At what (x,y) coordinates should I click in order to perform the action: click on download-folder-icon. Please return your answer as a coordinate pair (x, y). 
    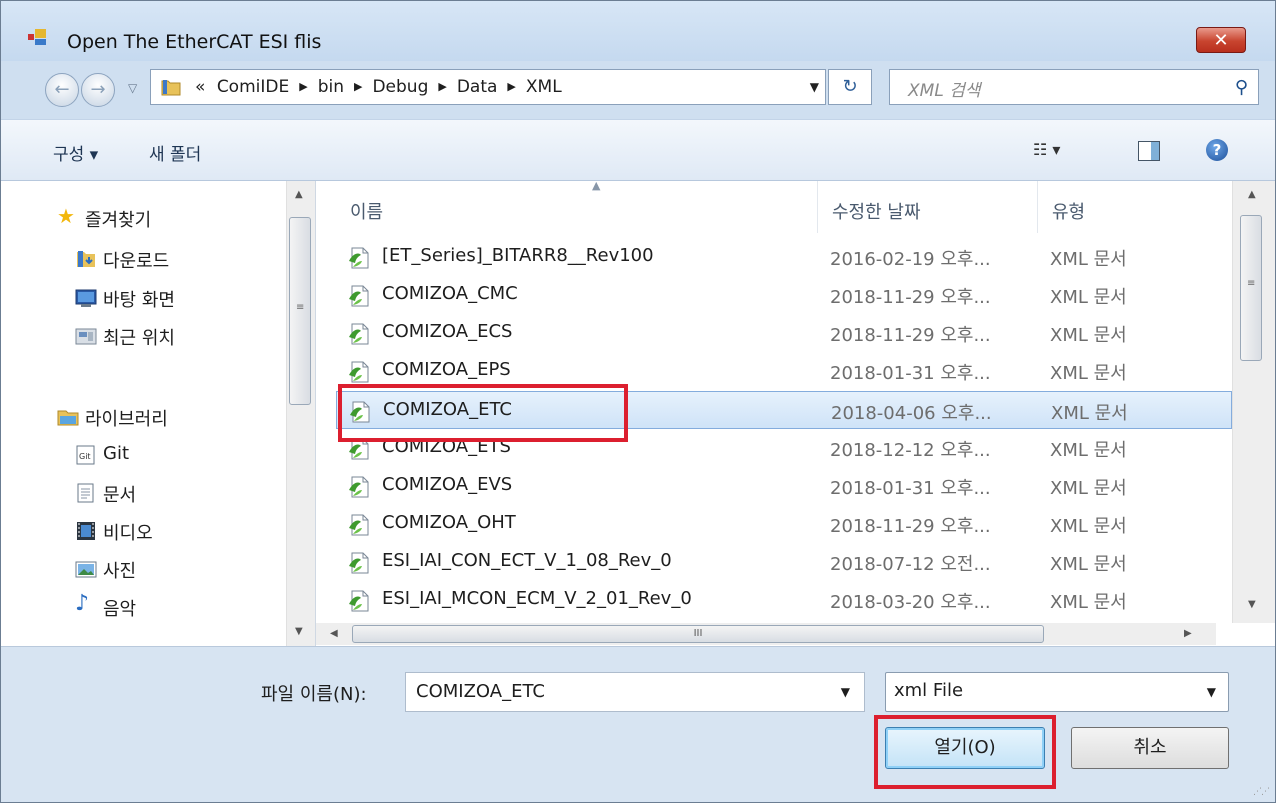
    Looking at the image, I should click on (86, 259).